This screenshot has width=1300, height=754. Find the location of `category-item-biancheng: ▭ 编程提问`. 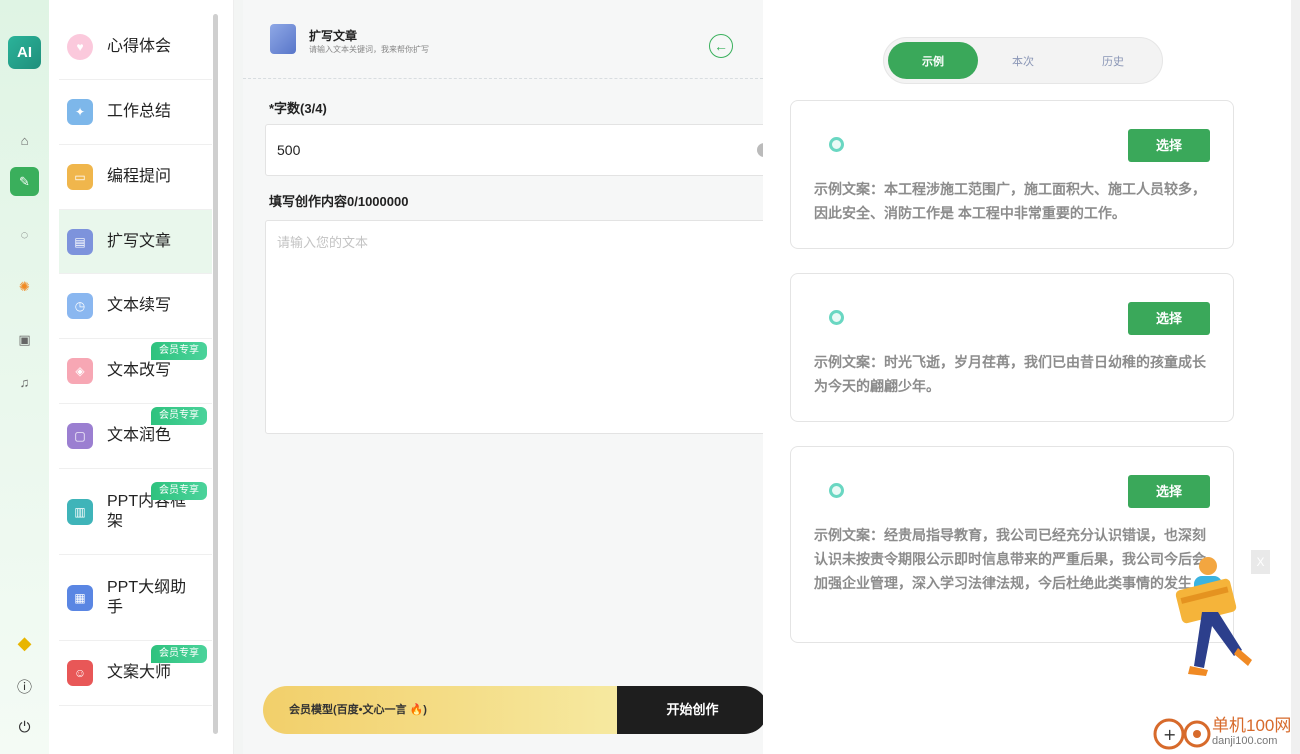

category-item-biancheng: ▭ 编程提问 is located at coordinates (135, 177).